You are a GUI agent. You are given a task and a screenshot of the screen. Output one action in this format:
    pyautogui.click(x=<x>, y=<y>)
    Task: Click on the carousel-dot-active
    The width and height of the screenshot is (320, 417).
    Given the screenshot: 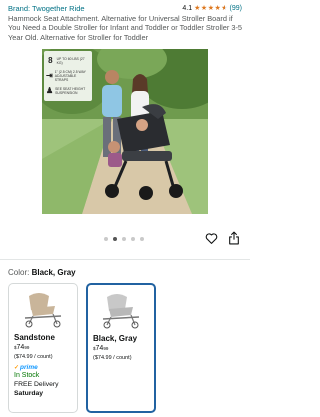 What is the action you would take?
    pyautogui.click(x=115, y=239)
    